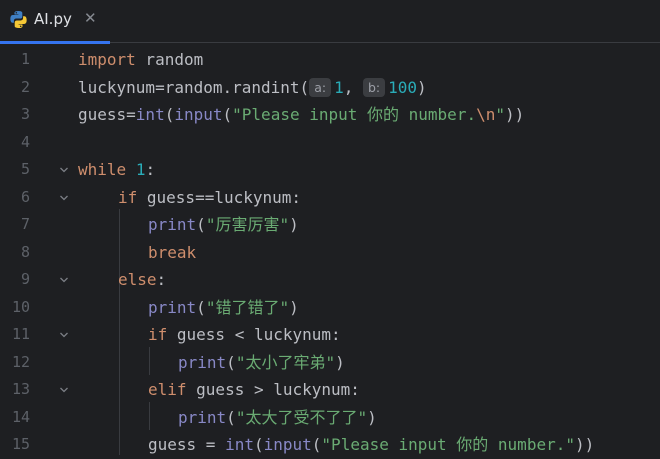  What do you see at coordinates (403, 87) in the screenshot?
I see `number-literal: 100` at bounding box center [403, 87].